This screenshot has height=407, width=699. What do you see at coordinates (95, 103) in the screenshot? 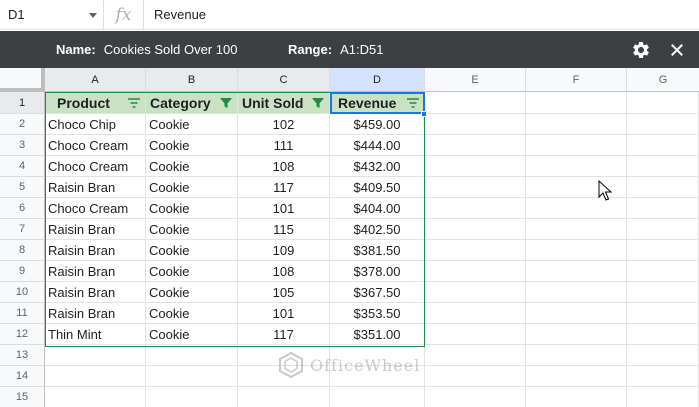
I see `header-cell-product: Product` at bounding box center [95, 103].